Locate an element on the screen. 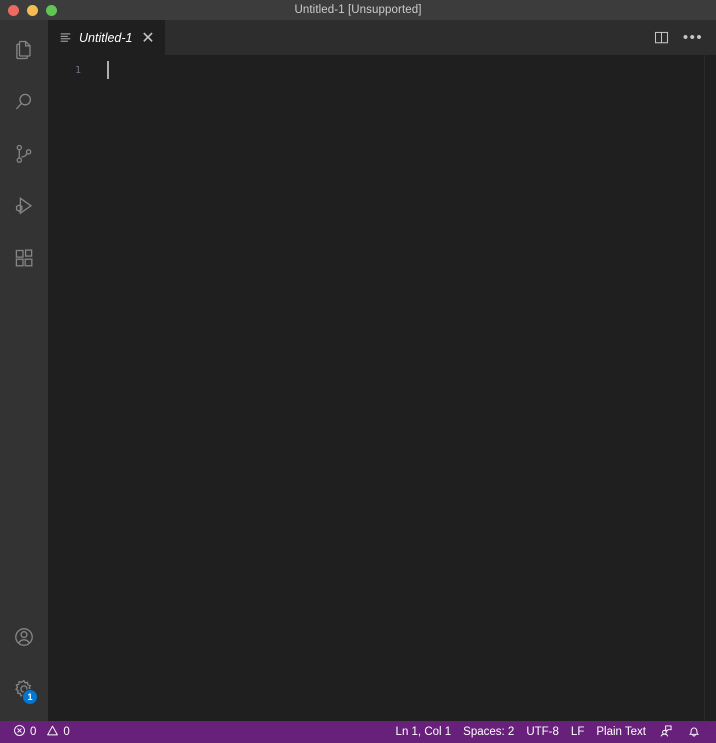 The width and height of the screenshot is (716, 743). activity-bar-item-search is located at coordinates (24, 102).